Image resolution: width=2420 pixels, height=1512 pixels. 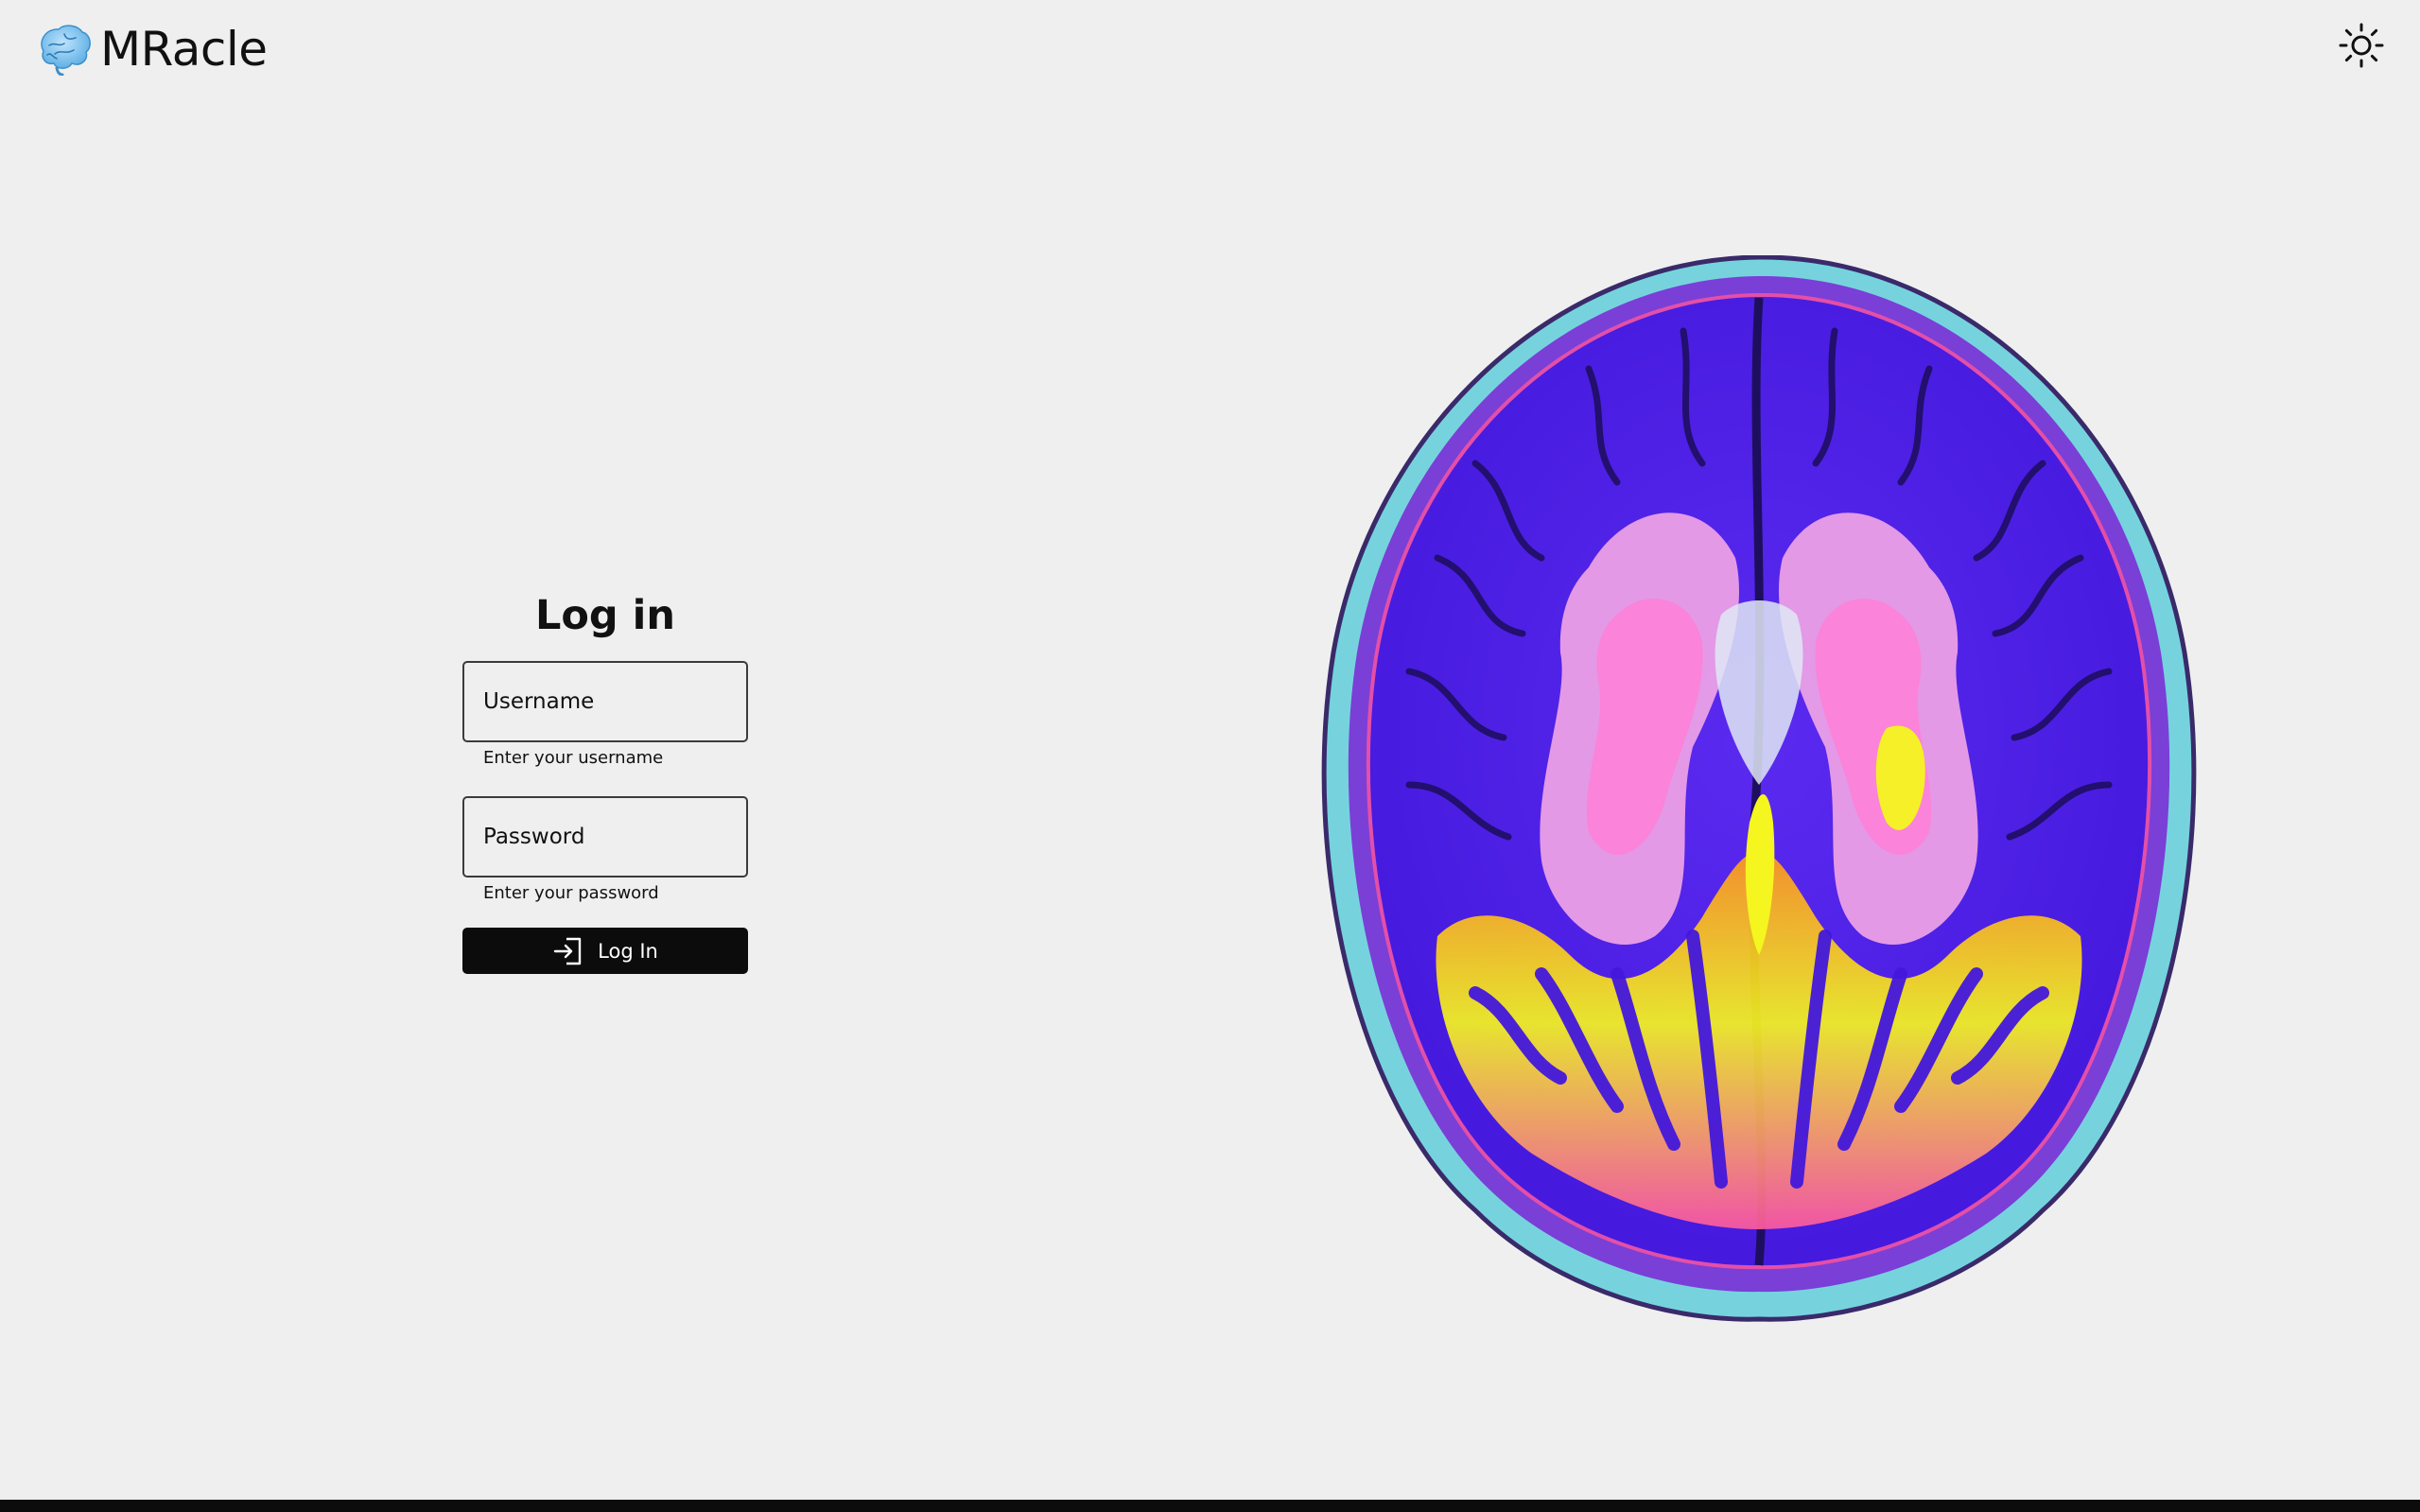 What do you see at coordinates (184, 49) in the screenshot?
I see `app-name: MRacle` at bounding box center [184, 49].